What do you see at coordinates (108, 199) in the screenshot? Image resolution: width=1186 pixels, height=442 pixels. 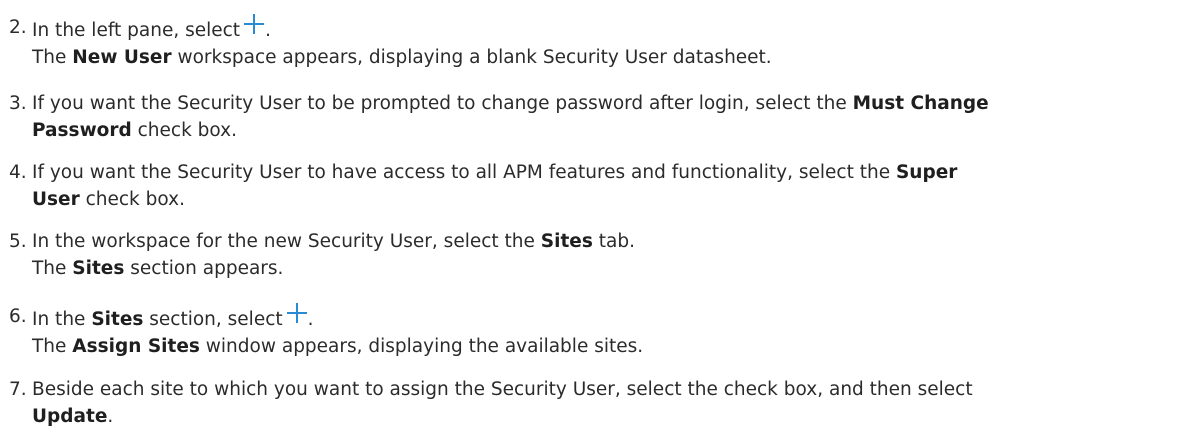 I see `step-text-continued: User check box.` at bounding box center [108, 199].